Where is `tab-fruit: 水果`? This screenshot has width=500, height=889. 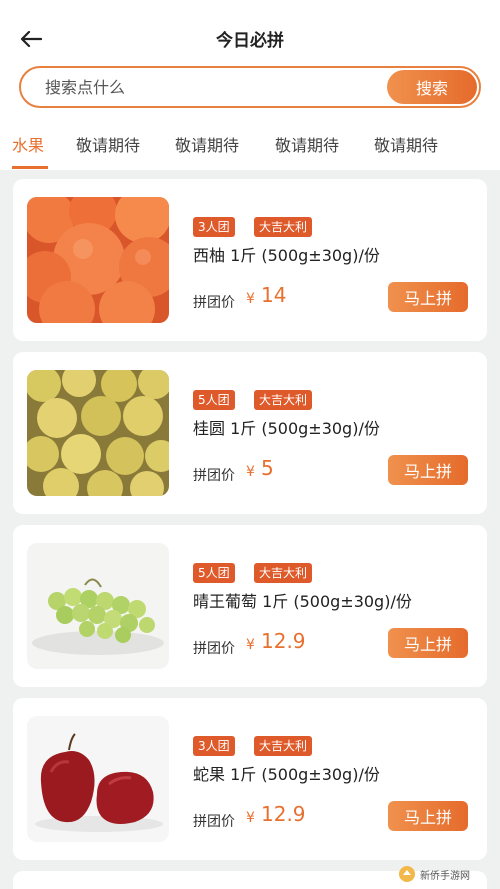
tab-fruit: 水果 is located at coordinates (28, 144).